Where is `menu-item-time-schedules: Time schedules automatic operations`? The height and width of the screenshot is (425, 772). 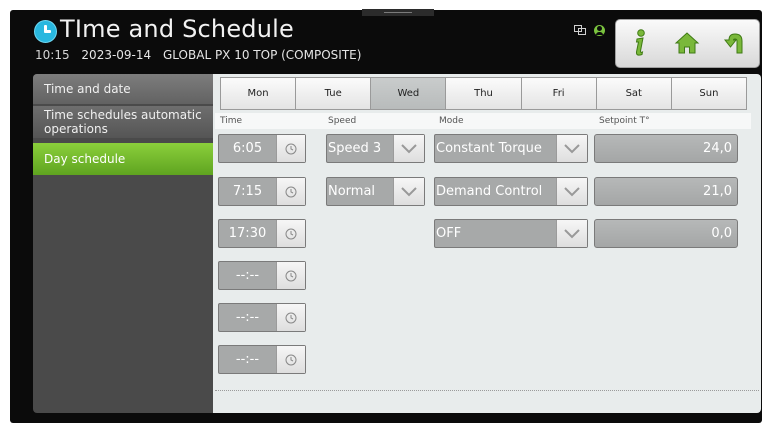 menu-item-time-schedules: Time schedules automatic operations is located at coordinates (123, 122).